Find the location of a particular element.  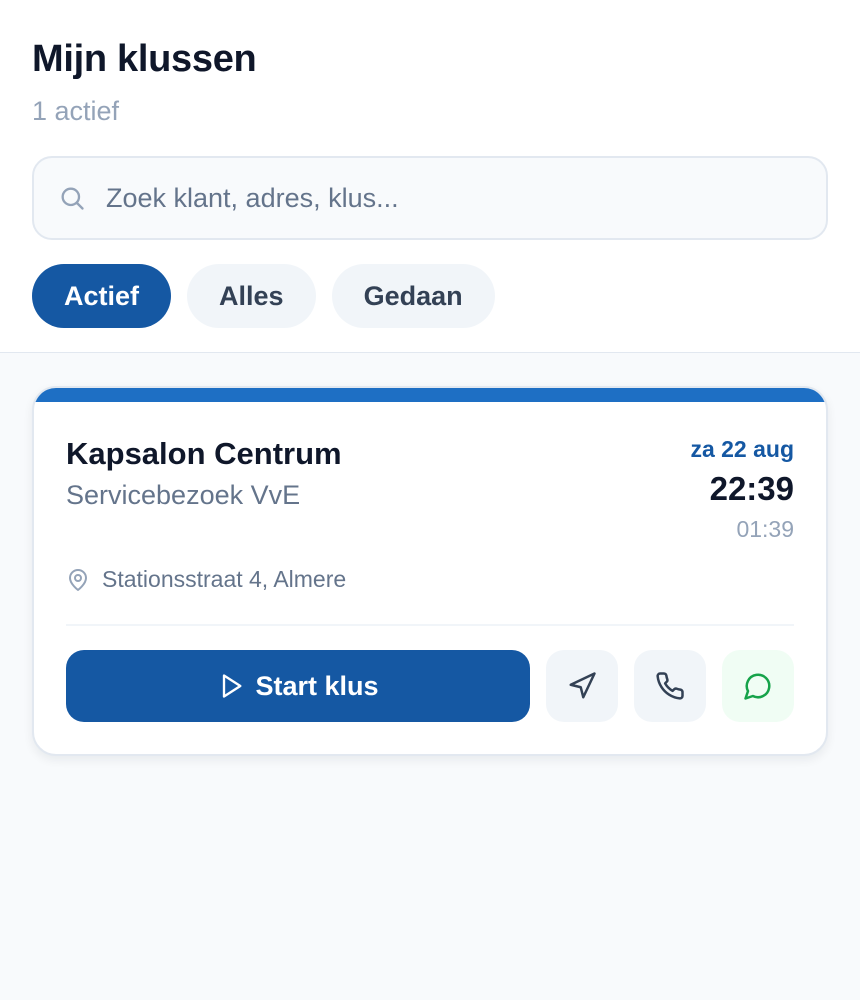

page-title: Mijn klussen is located at coordinates (144, 59).